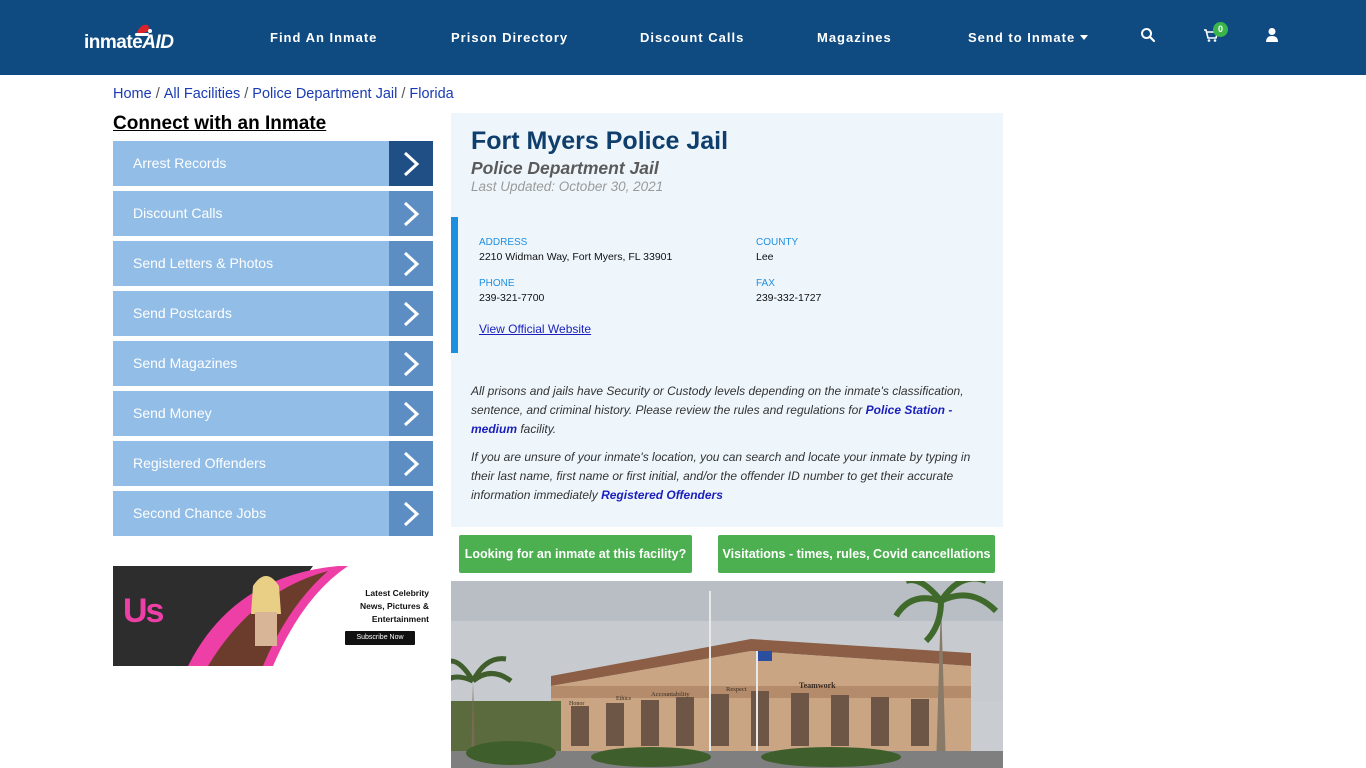 This screenshot has width=1366, height=768. What do you see at coordinates (576, 257) in the screenshot?
I see `address-value: 2210 Widman Way, Fort Myers, FL 33901` at bounding box center [576, 257].